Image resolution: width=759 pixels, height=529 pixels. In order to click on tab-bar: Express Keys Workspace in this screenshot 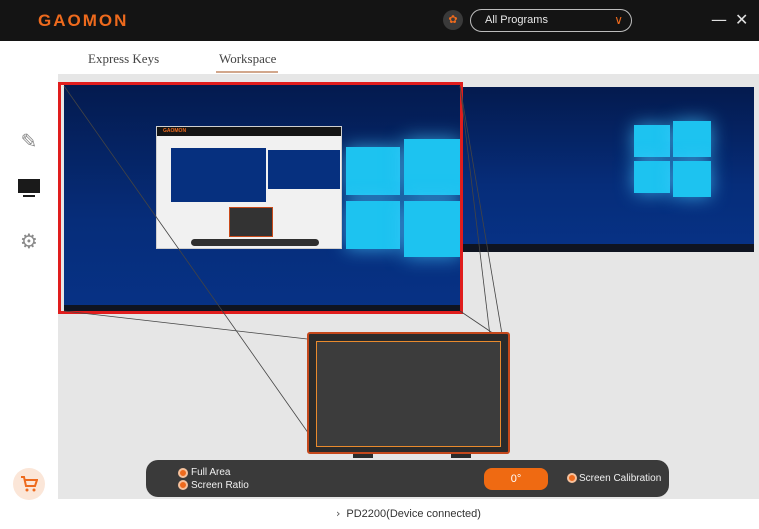, I will do `click(408, 57)`.